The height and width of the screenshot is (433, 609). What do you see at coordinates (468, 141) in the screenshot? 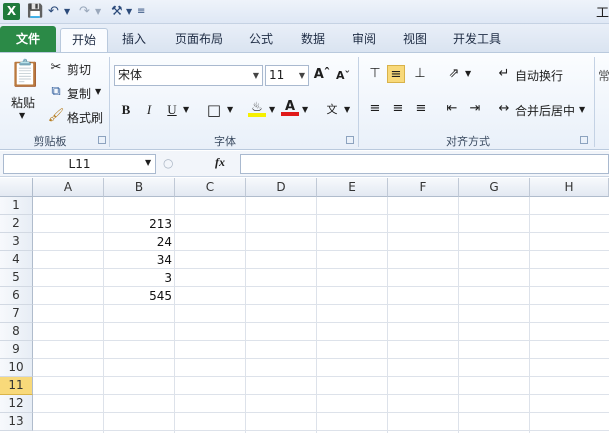
I see `alignment-group-label: 对齐方式` at bounding box center [468, 141].